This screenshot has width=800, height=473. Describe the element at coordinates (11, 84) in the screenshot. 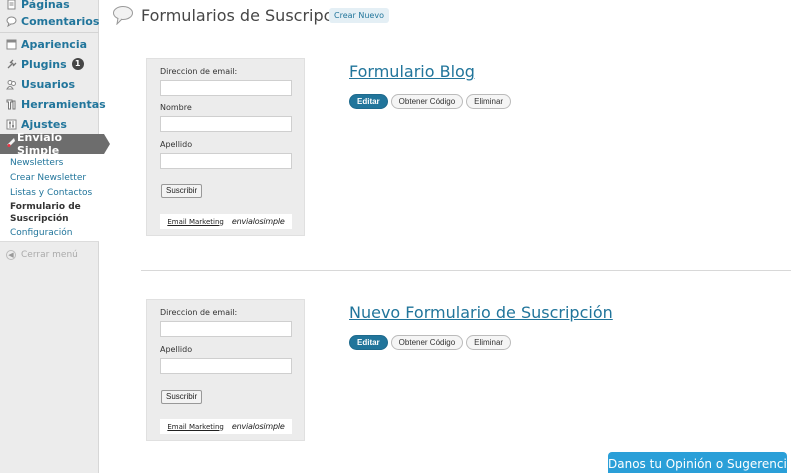

I see `users-icon` at that location.